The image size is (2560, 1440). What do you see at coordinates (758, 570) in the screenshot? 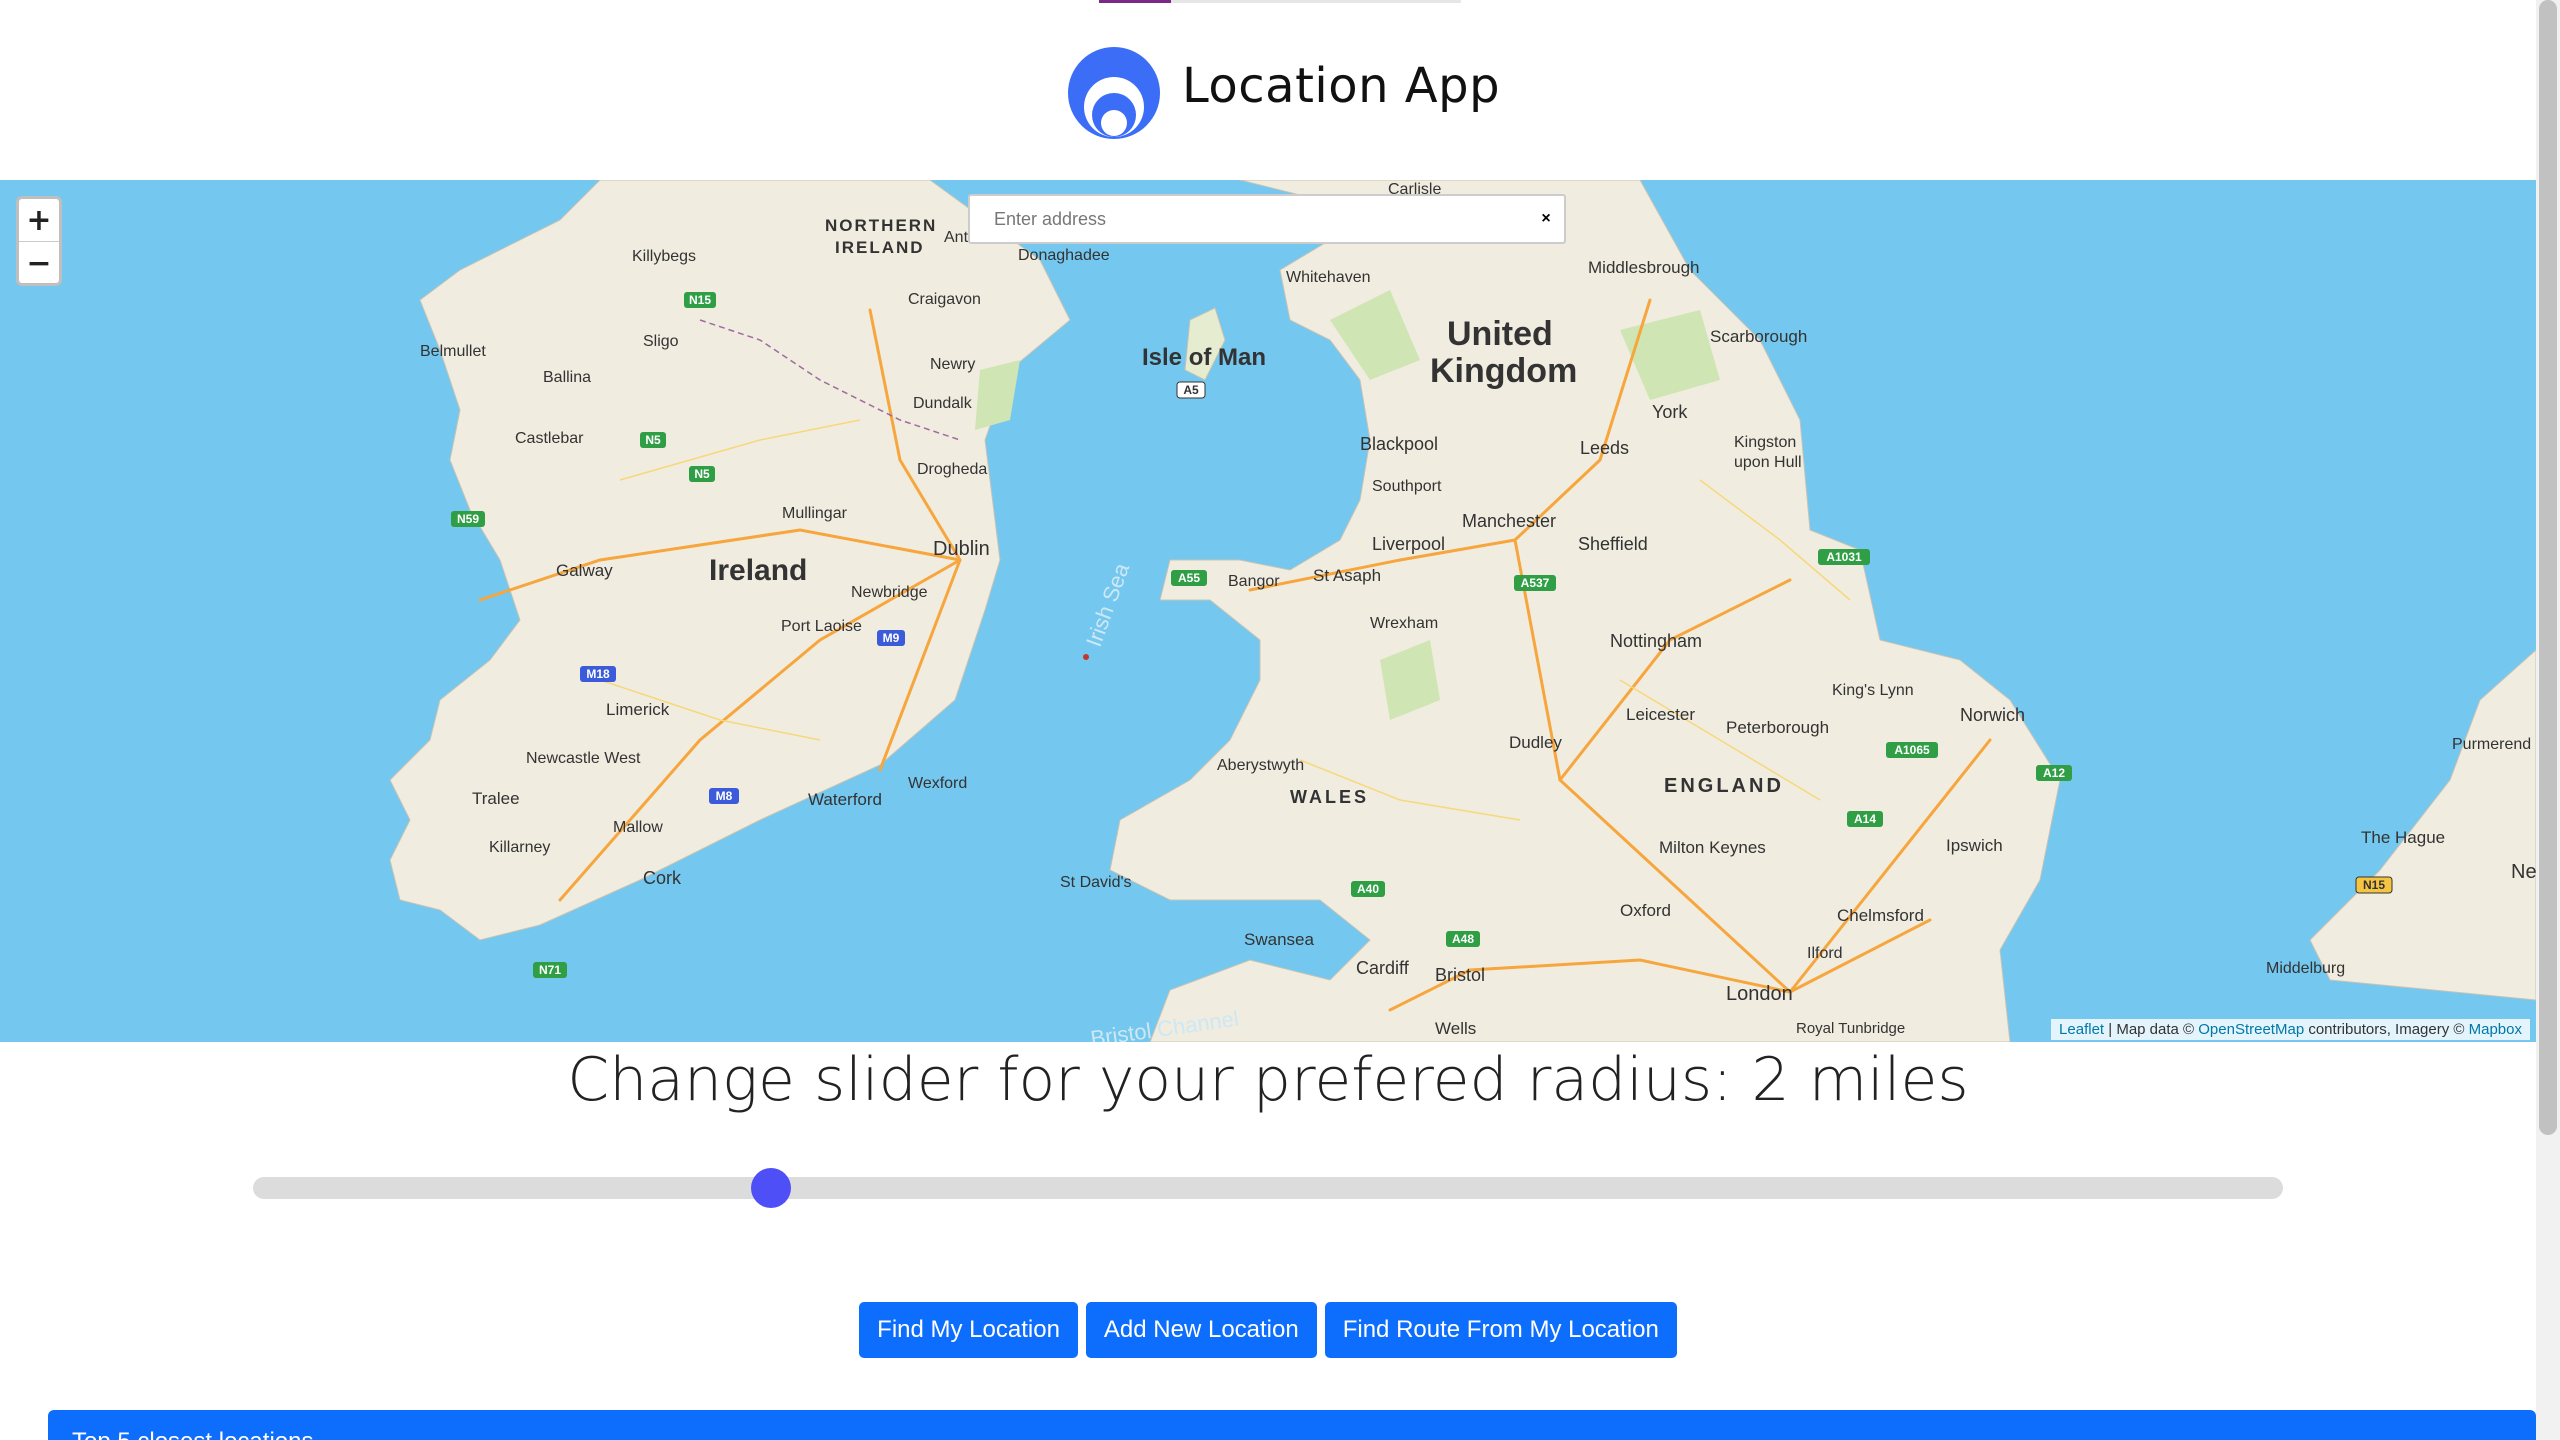
I see `map-label: Ireland` at bounding box center [758, 570].